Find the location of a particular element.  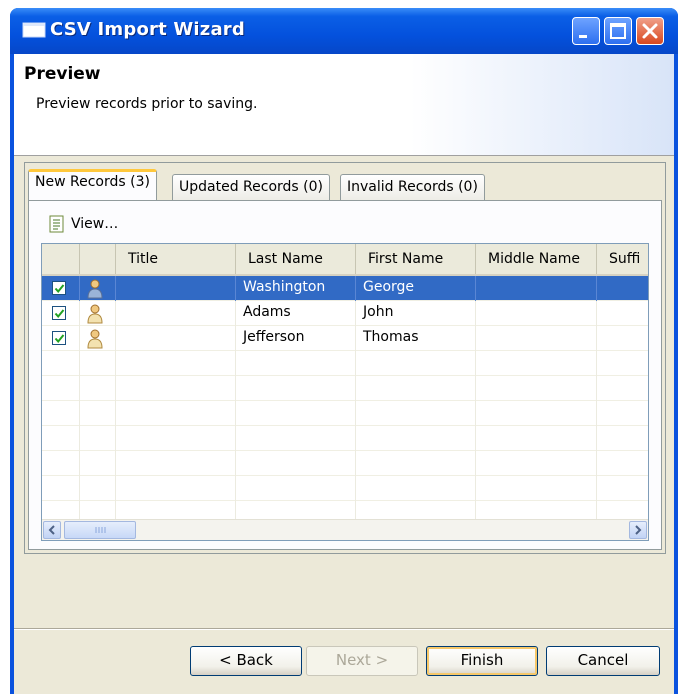

next-button: Next > is located at coordinates (362, 661).